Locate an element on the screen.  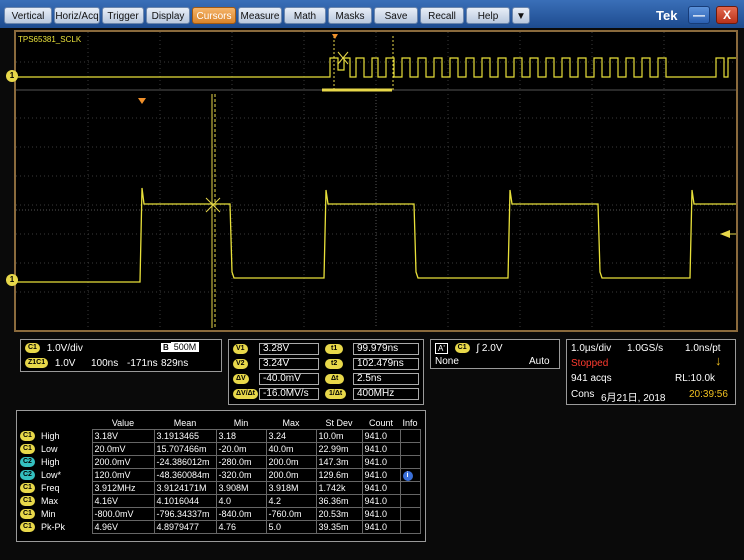
menu-recall: Recall is located at coordinates (442, 15).